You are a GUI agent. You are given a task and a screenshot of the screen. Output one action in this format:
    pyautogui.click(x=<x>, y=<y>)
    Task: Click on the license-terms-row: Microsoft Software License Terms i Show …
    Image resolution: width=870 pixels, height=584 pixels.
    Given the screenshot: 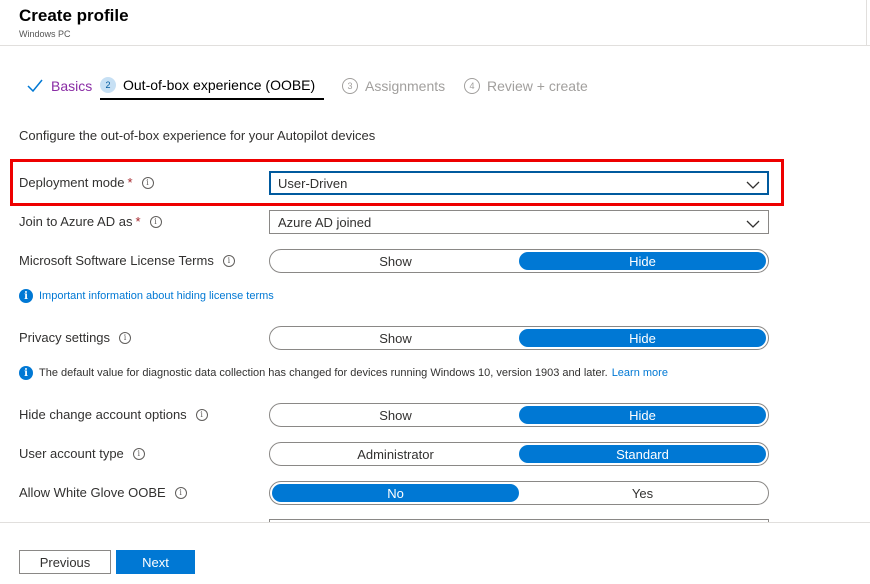 What is the action you would take?
    pyautogui.click(x=399, y=261)
    